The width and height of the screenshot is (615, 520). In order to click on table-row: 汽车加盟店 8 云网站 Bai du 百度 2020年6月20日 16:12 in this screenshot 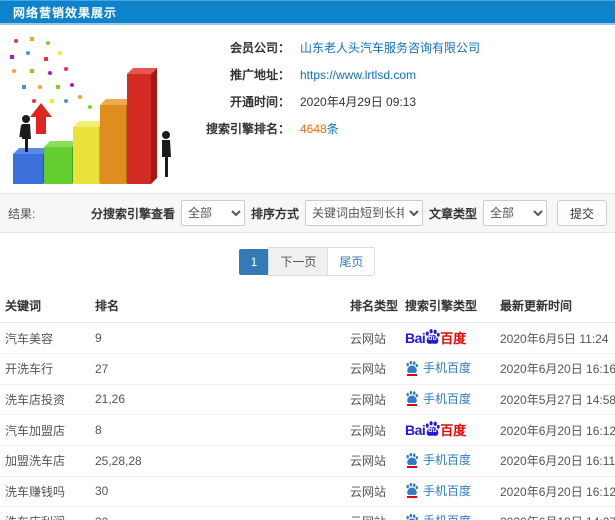, I will do `click(307, 430)`.